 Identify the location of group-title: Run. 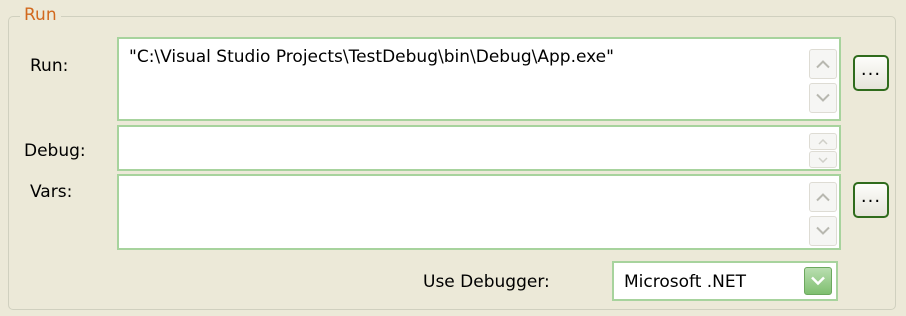
(40, 15).